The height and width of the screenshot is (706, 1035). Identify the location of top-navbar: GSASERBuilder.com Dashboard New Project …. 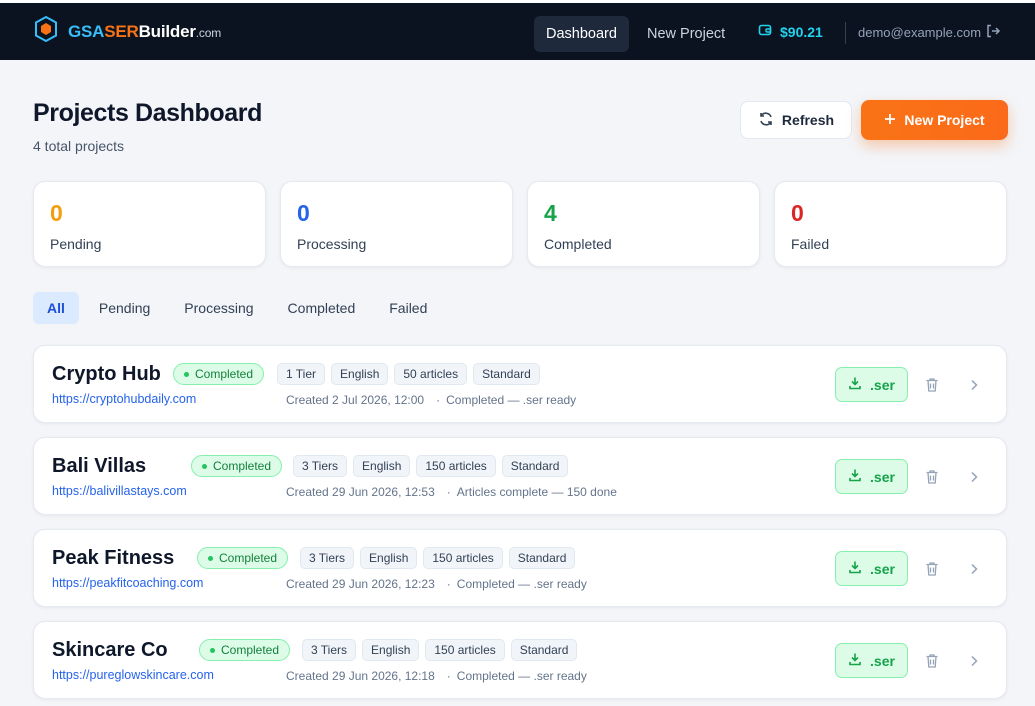
(517, 30).